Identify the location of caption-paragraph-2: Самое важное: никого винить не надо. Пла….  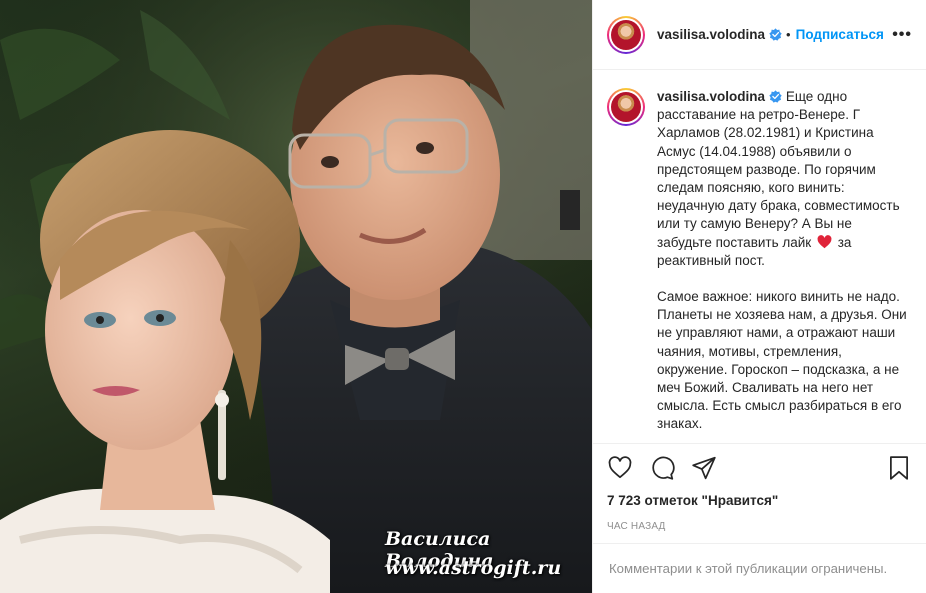
(782, 360).